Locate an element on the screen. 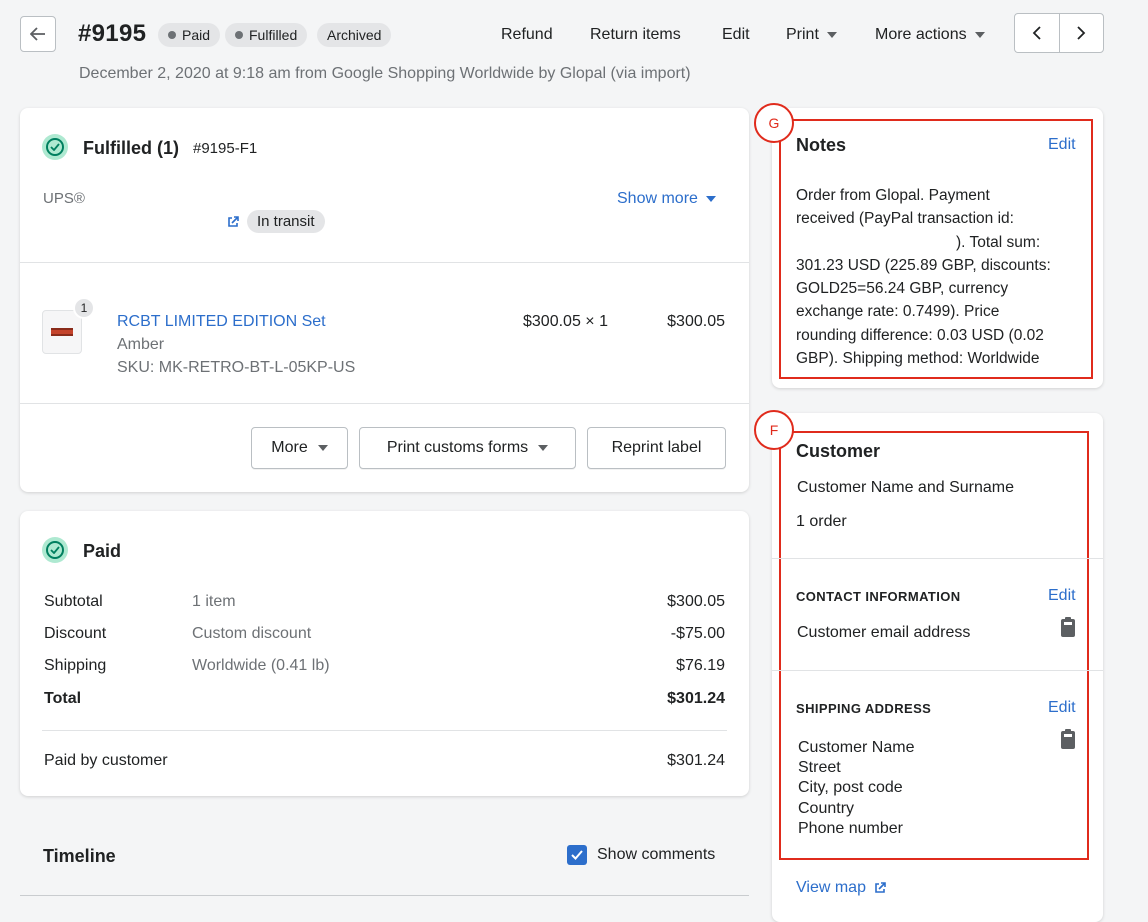 The height and width of the screenshot is (922, 1148). print-dropdown: Print is located at coordinates (811, 35).